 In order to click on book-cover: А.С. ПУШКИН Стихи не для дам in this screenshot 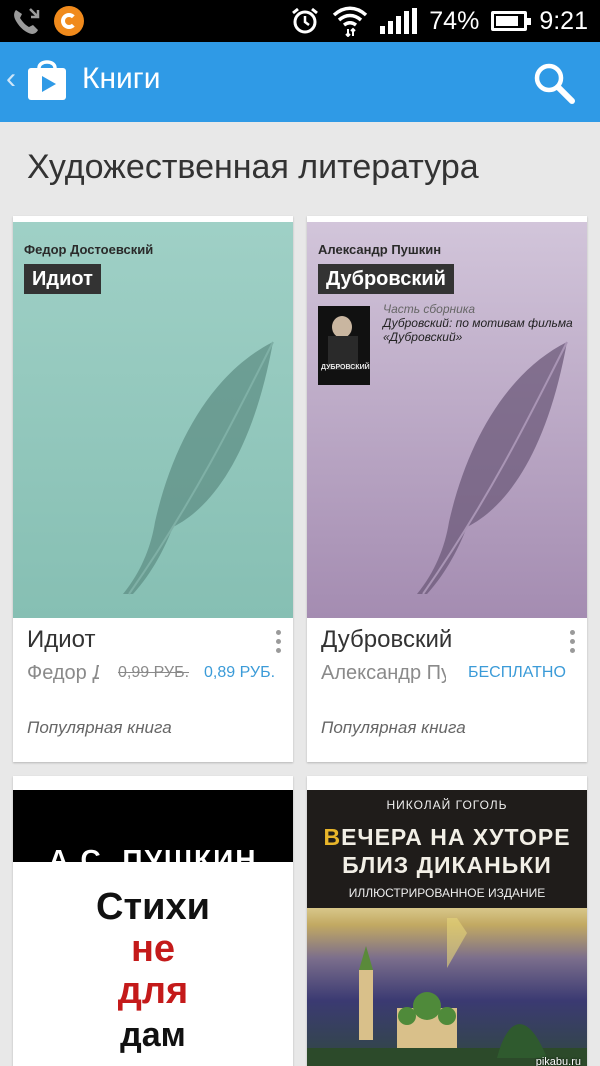, I will do `click(153, 928)`.